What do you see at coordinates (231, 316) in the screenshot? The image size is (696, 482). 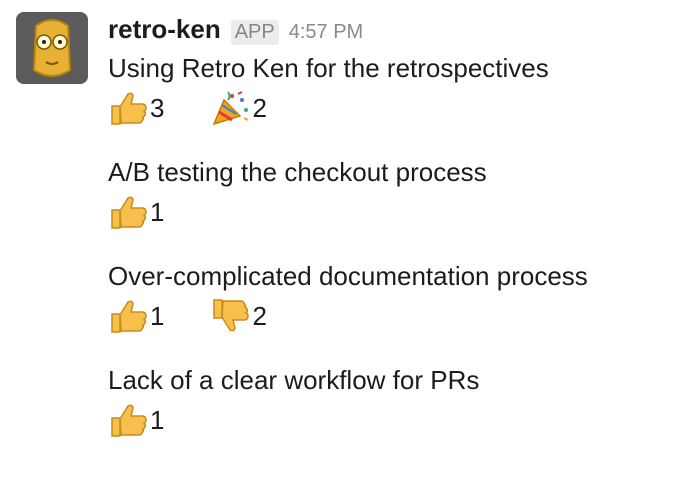 I see `thumbs-down-icon` at bounding box center [231, 316].